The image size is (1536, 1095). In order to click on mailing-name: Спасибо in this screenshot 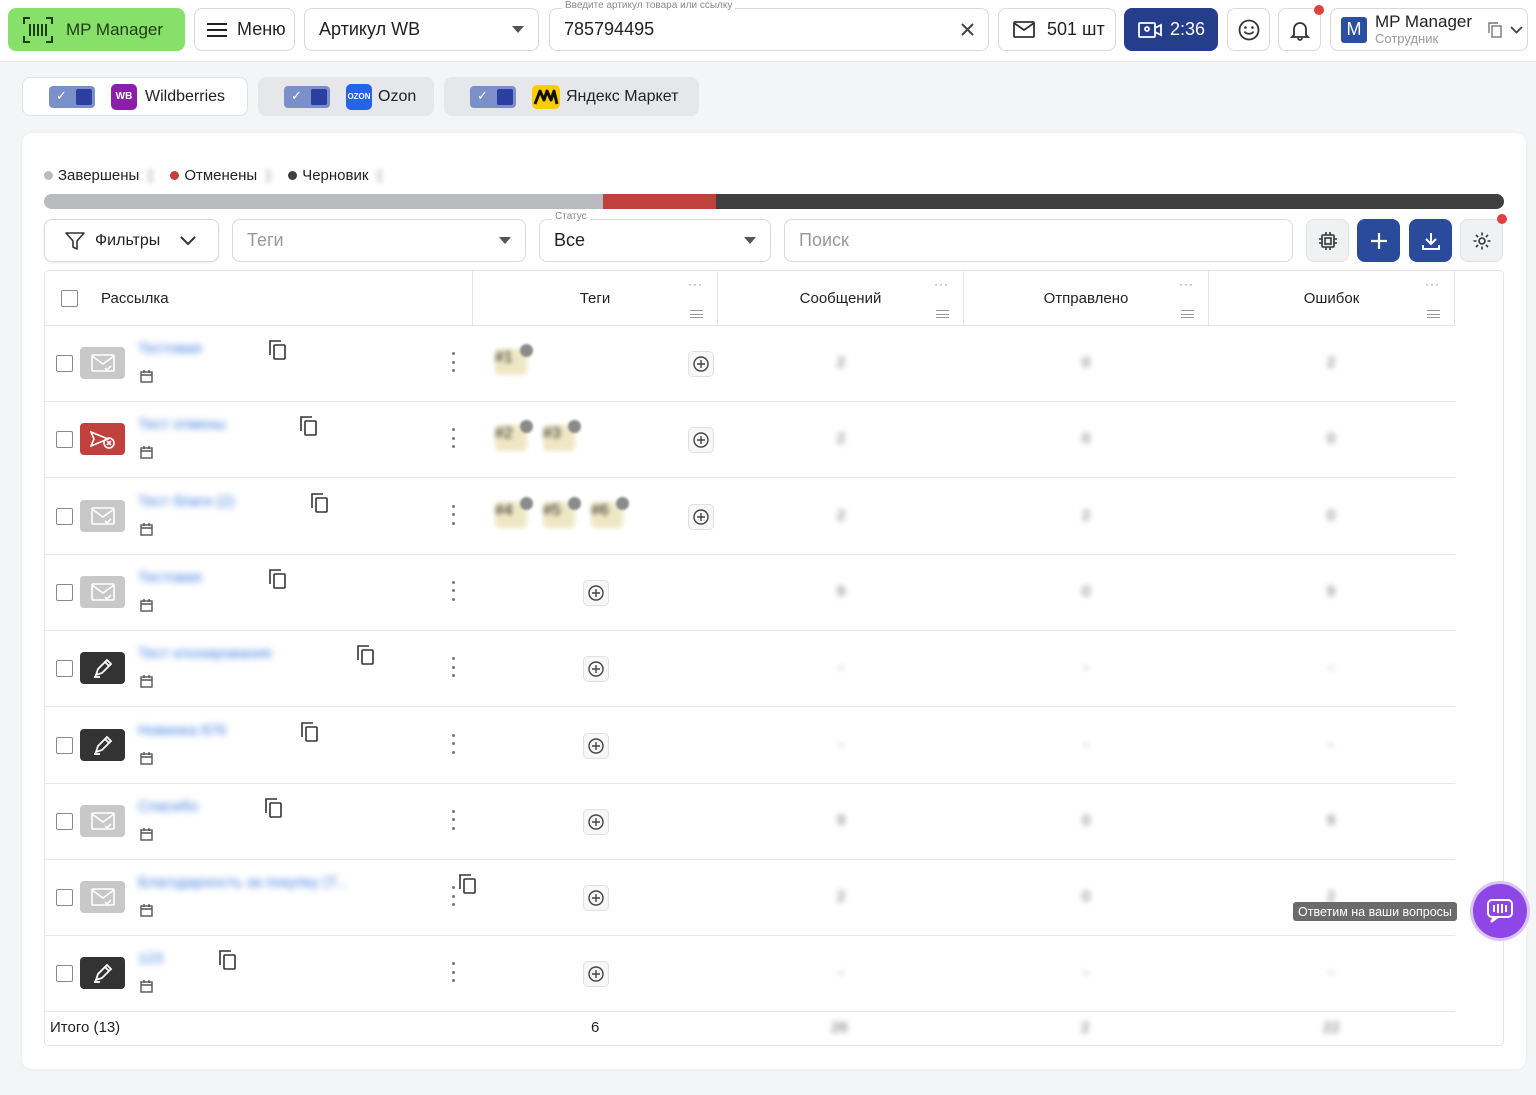, I will do `click(168, 808)`.